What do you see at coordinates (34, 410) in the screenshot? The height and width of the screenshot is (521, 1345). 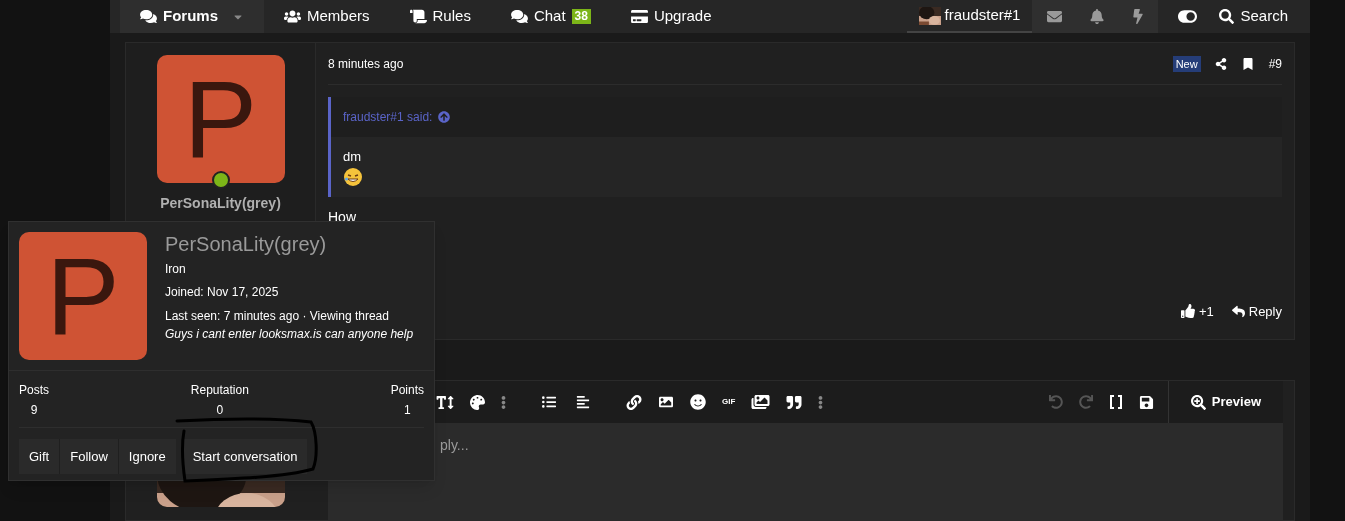 I see `stat-value: 9` at bounding box center [34, 410].